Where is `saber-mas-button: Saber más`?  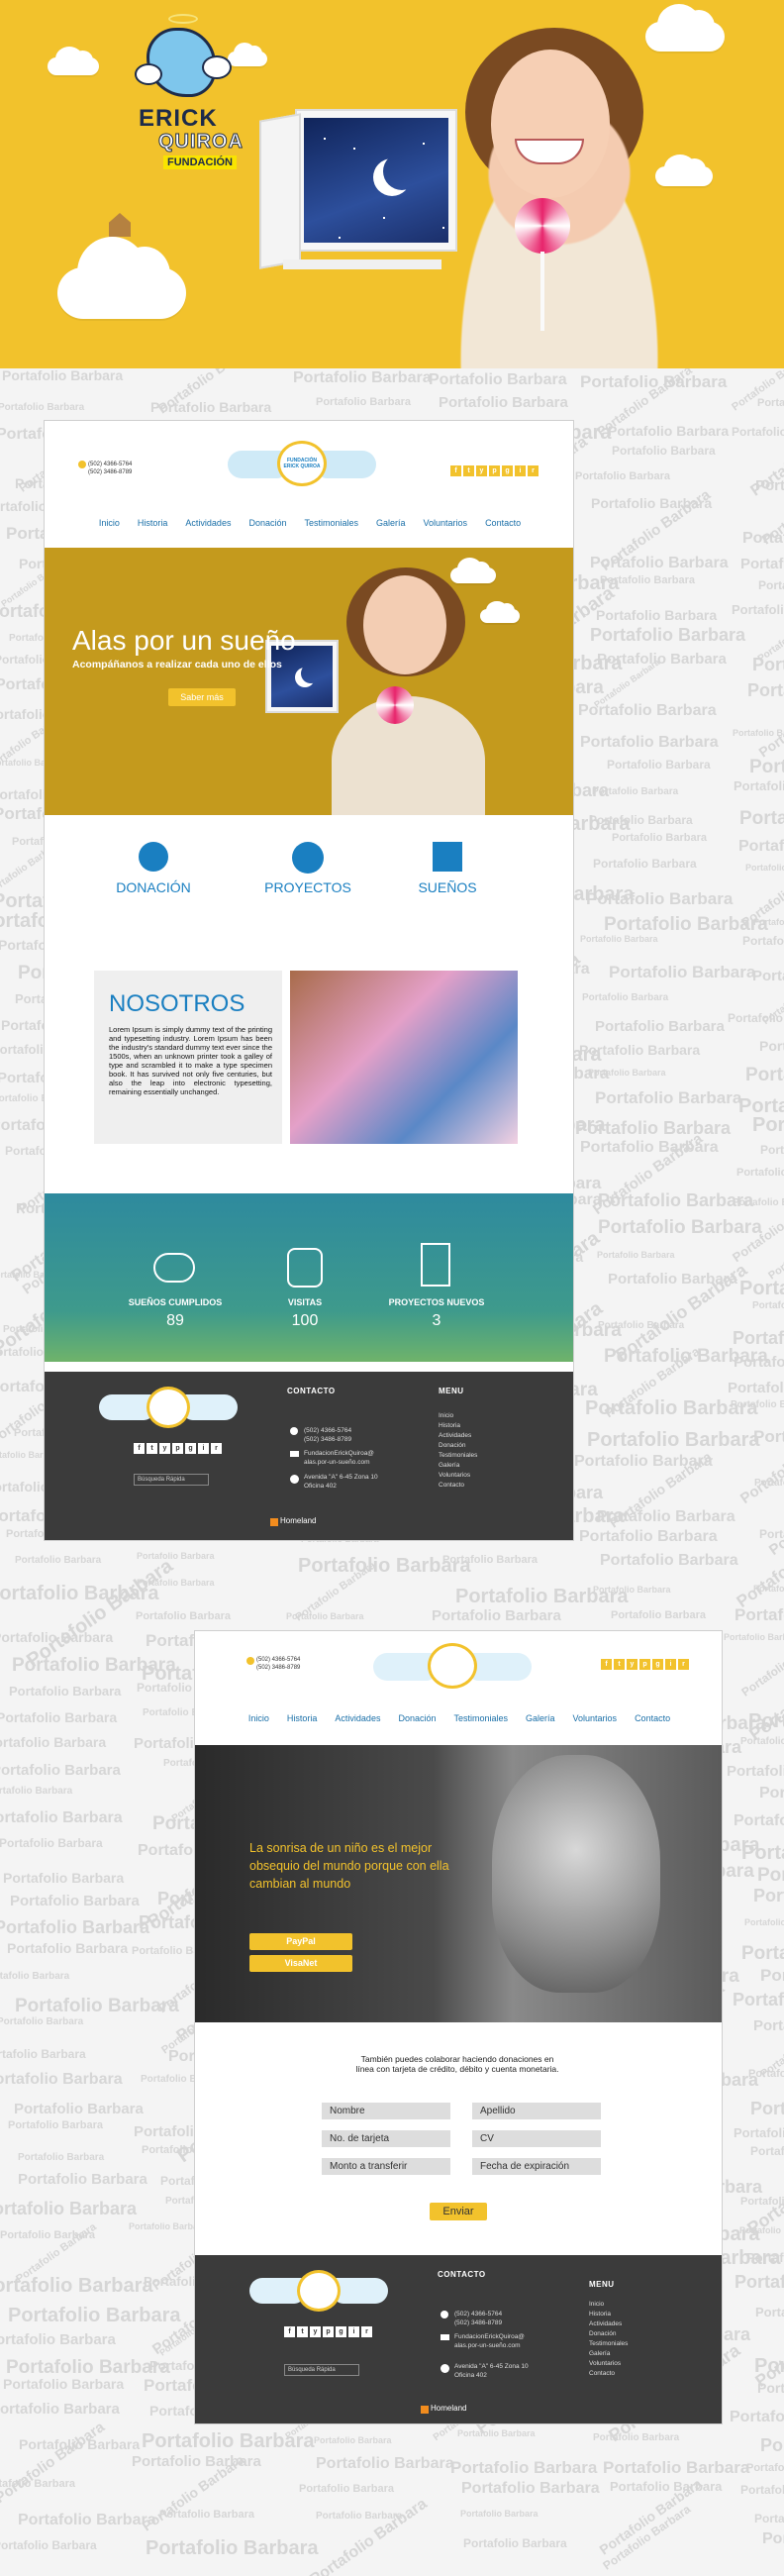 saber-mas-button: Saber más is located at coordinates (202, 697).